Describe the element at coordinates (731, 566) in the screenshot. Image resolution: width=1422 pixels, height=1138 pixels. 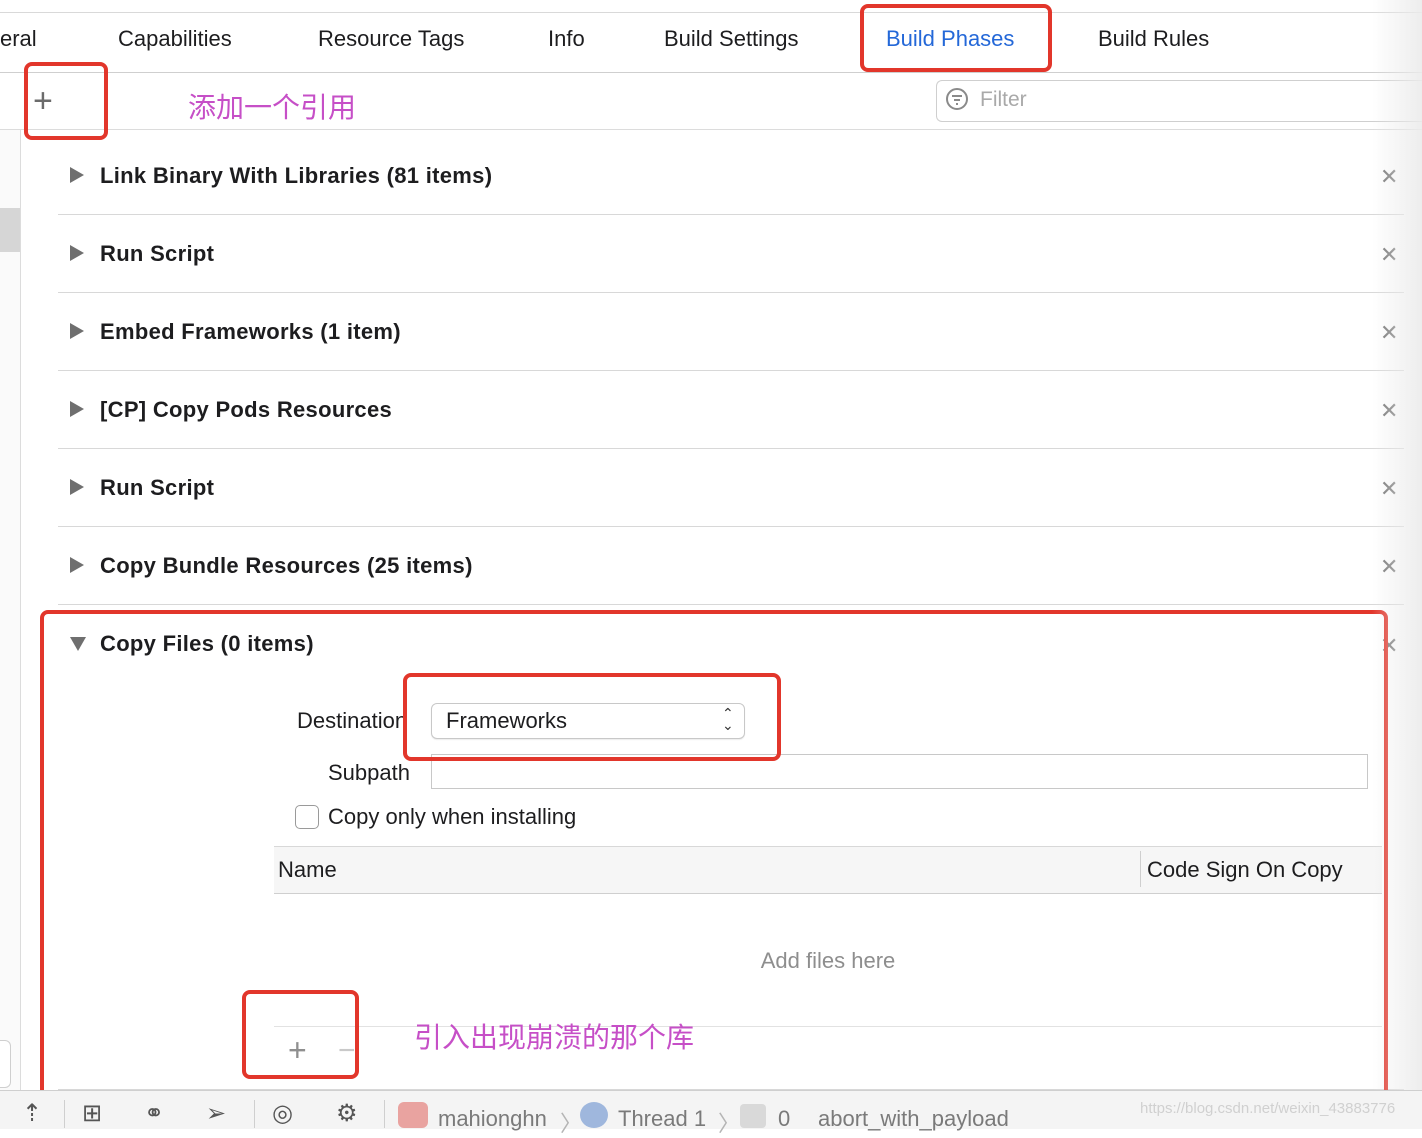
I see `phase-copy-bundle-resources: Copy Bundle Resources (25 items) ✕` at that location.